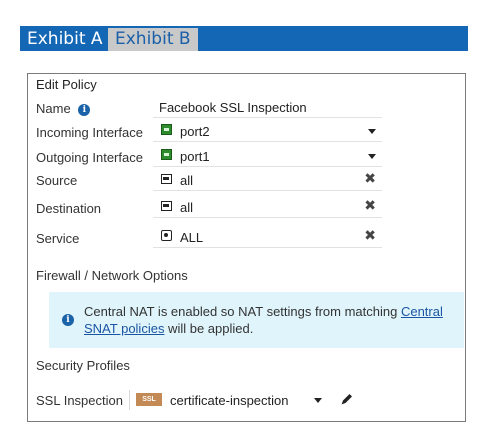 This screenshot has height=442, width=491. What do you see at coordinates (195, 156) in the screenshot?
I see `outgoing-interface-value: port1` at bounding box center [195, 156].